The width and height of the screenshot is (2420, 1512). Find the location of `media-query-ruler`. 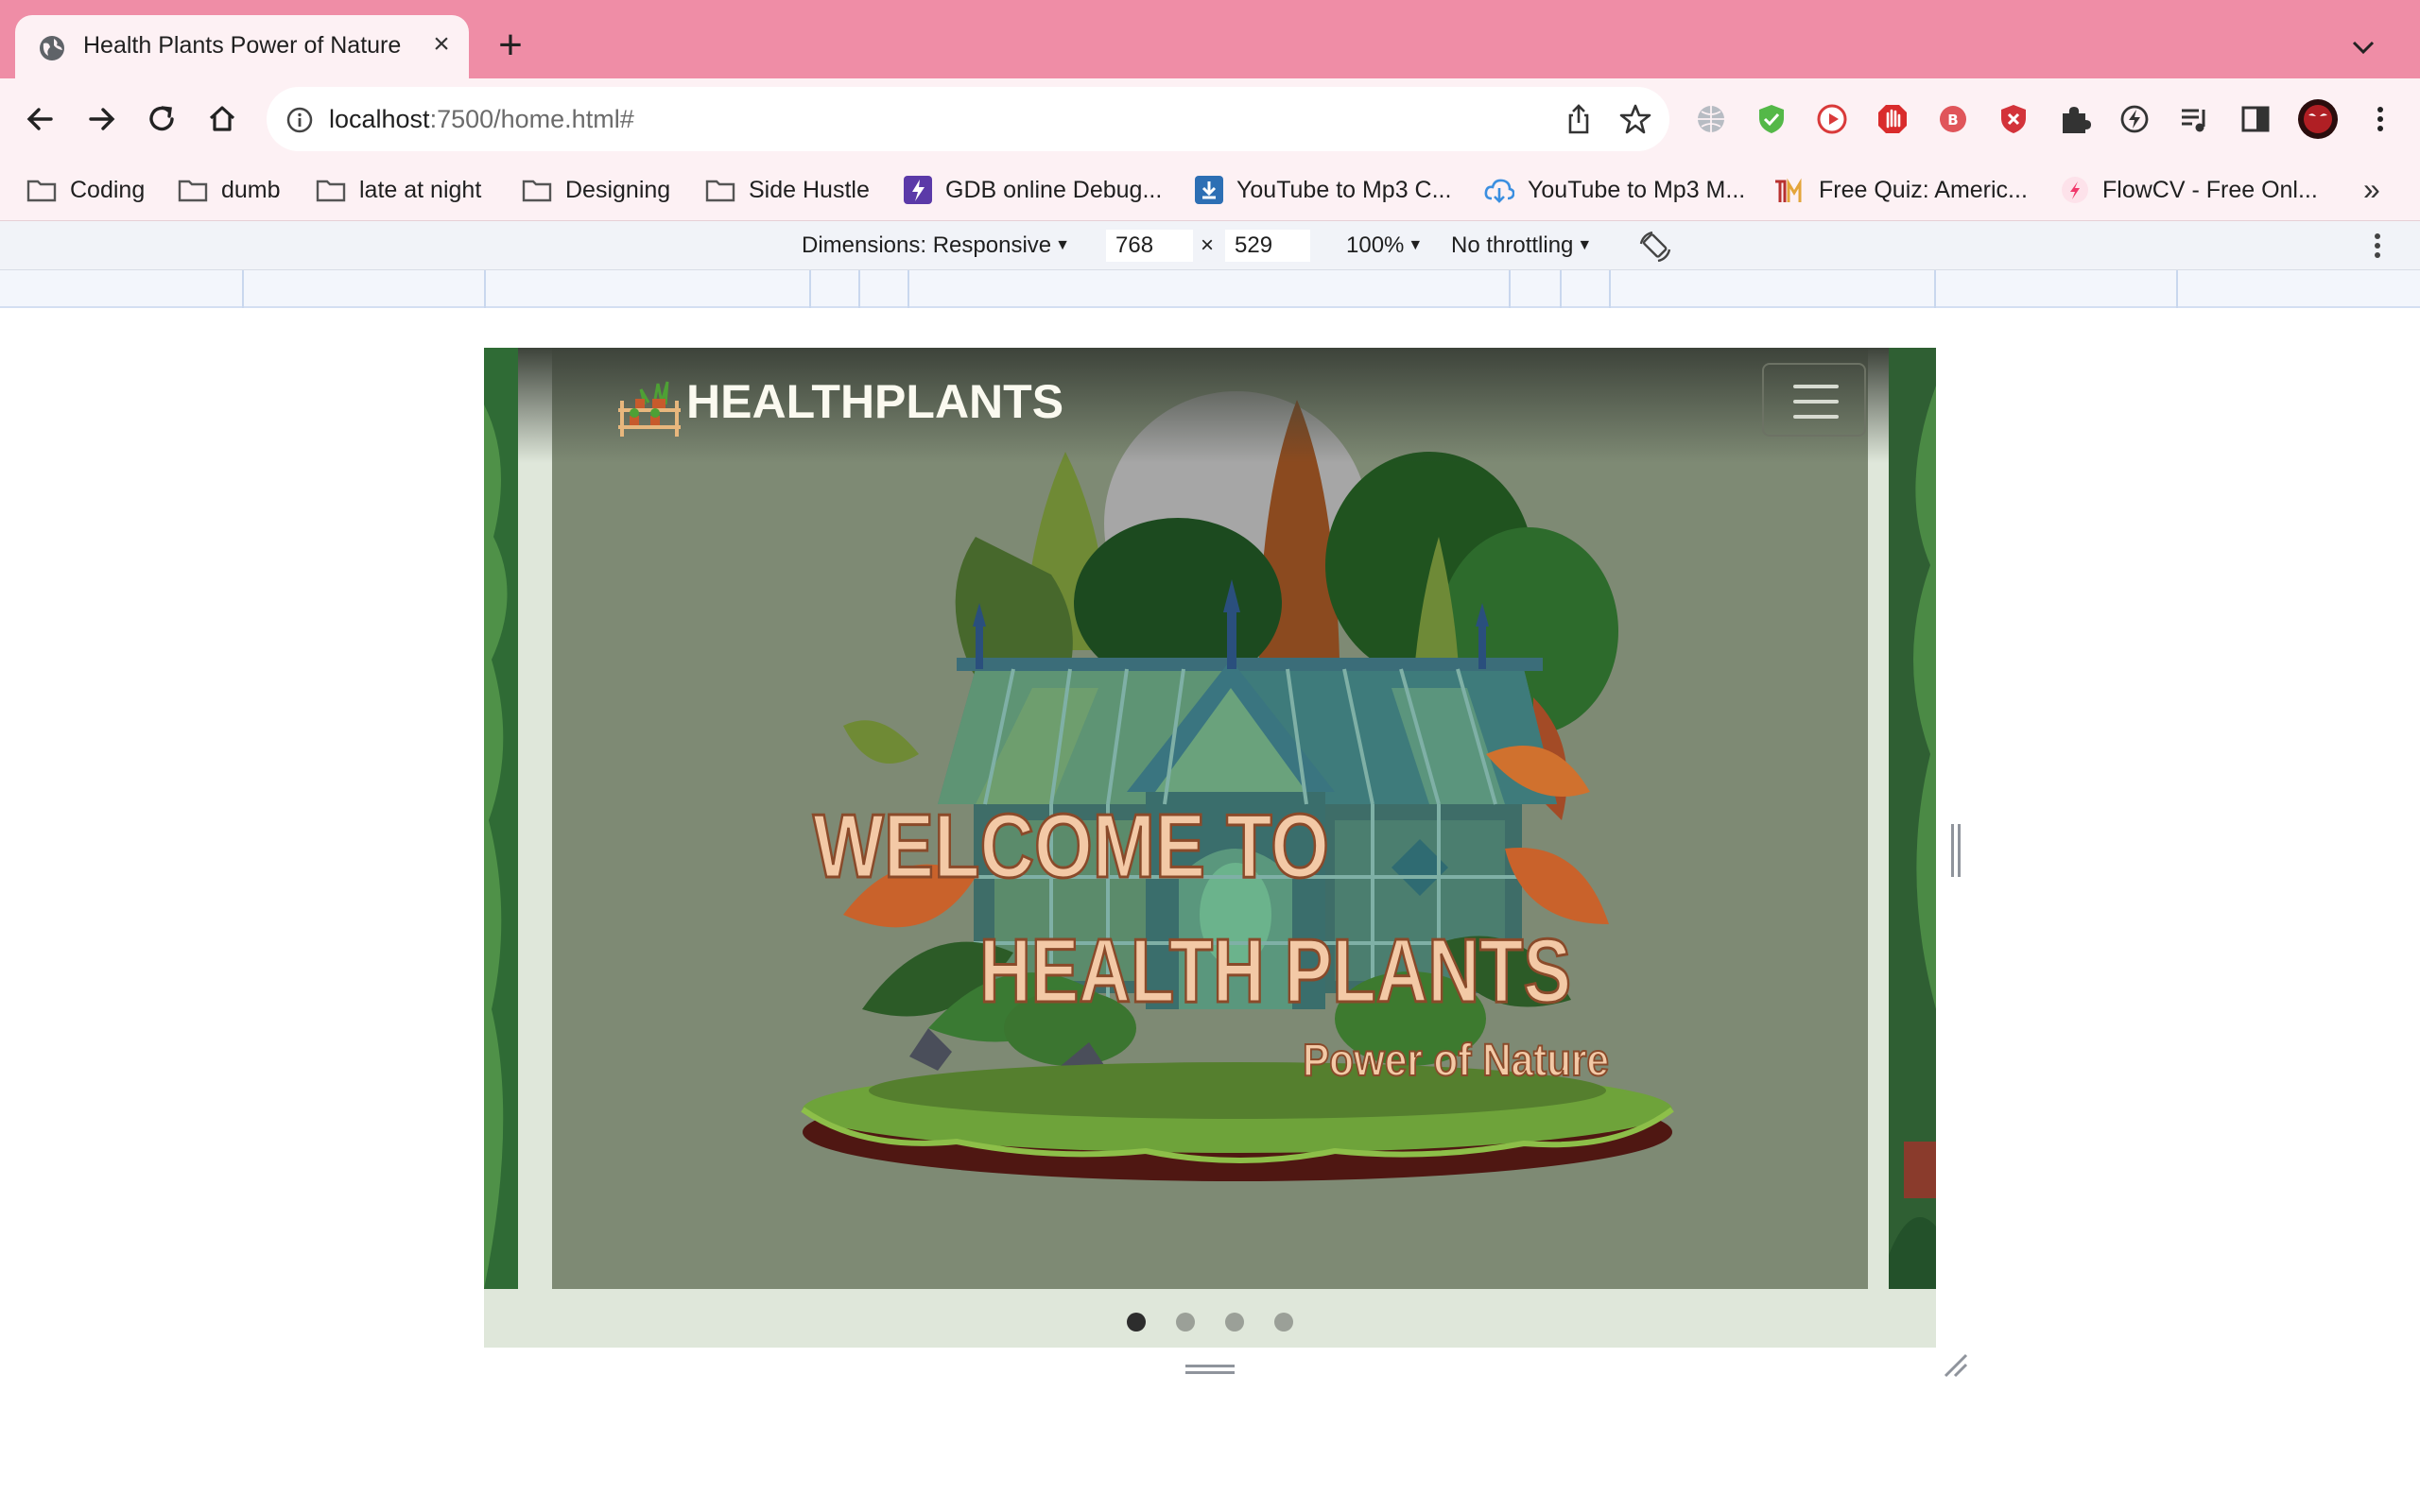

media-query-ruler is located at coordinates (1210, 289).